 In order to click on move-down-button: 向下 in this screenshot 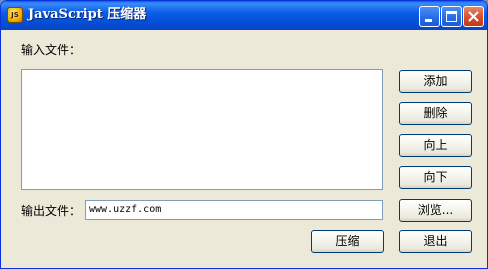, I will do `click(435, 177)`.